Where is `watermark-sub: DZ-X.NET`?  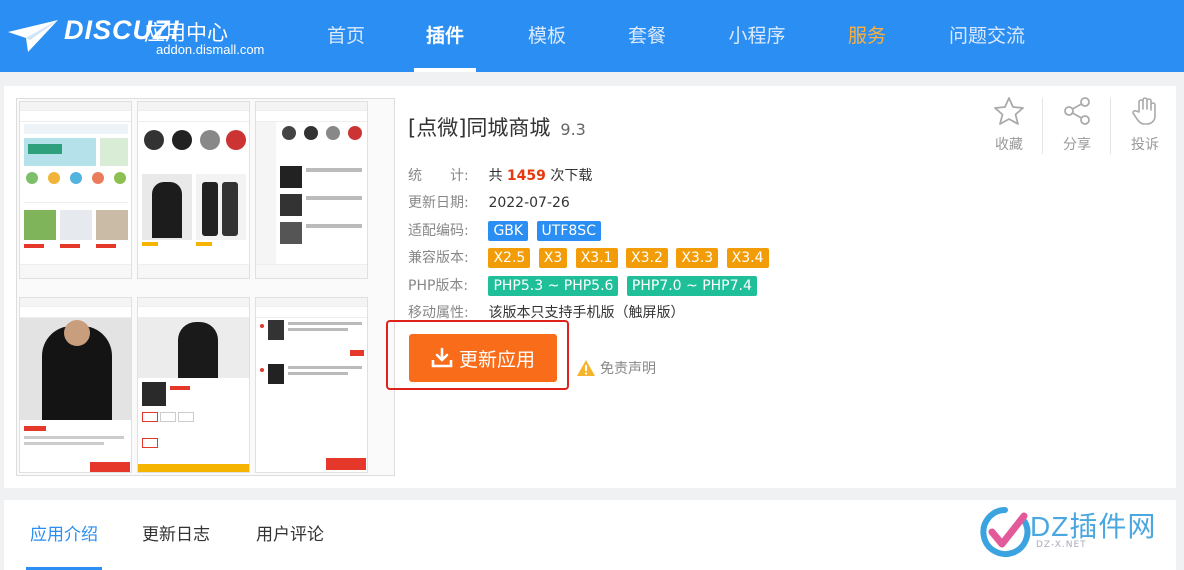 watermark-sub: DZ-X.NET is located at coordinates (1061, 545).